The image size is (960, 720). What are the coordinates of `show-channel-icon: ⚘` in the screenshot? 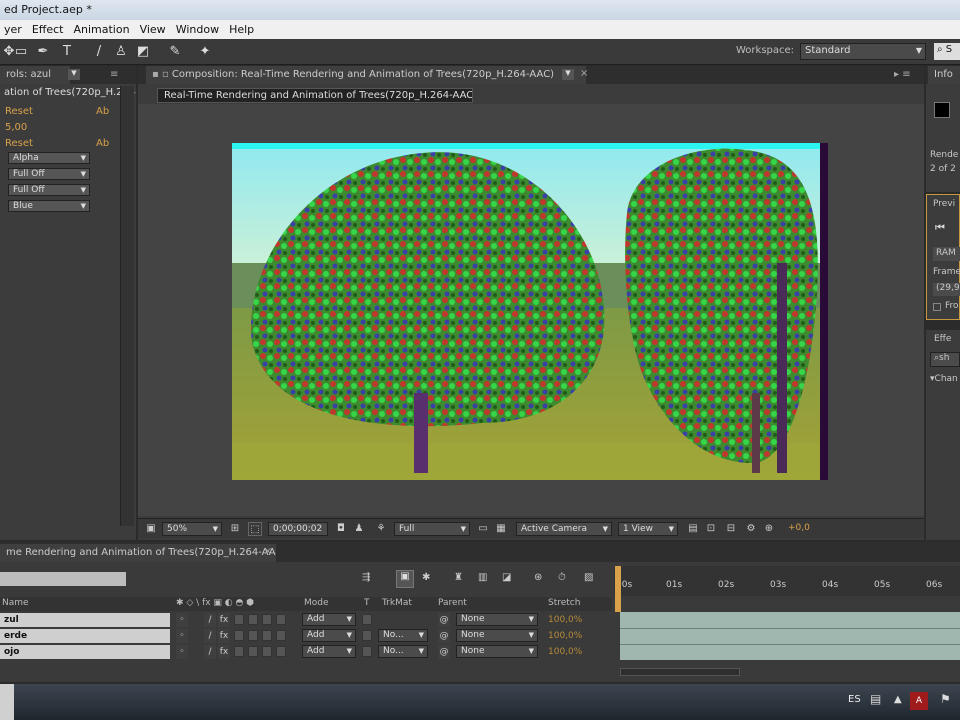 It's located at (381, 529).